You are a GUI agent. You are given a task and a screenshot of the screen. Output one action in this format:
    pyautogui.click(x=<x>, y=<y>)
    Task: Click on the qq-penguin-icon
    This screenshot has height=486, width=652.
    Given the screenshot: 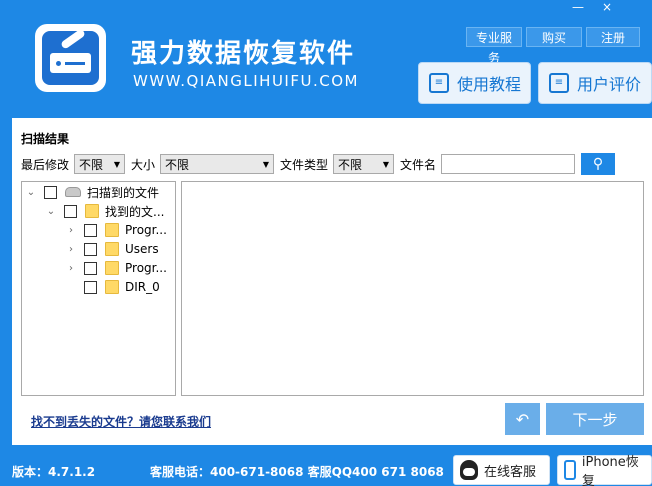 What is the action you would take?
    pyautogui.click(x=469, y=470)
    